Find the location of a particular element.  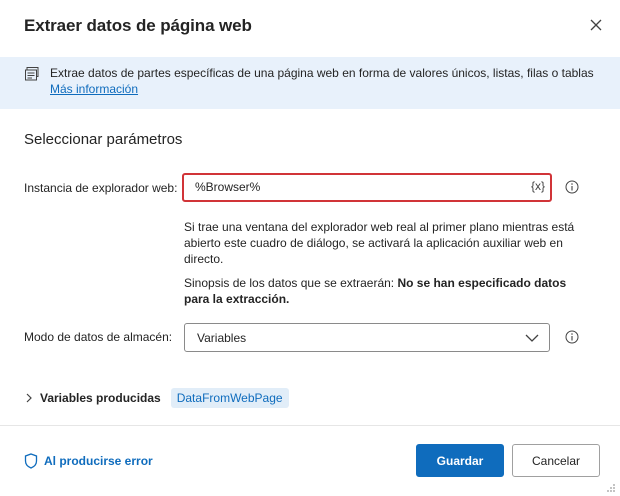

form-icon is located at coordinates (32, 74).